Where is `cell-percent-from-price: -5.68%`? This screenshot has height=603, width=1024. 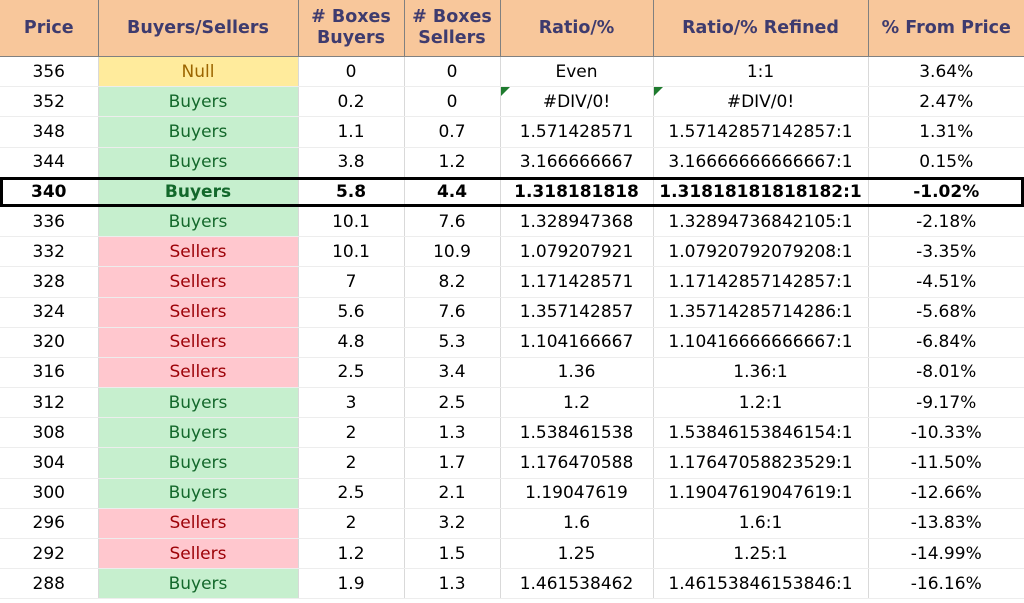 cell-percent-from-price: -5.68% is located at coordinates (946, 312).